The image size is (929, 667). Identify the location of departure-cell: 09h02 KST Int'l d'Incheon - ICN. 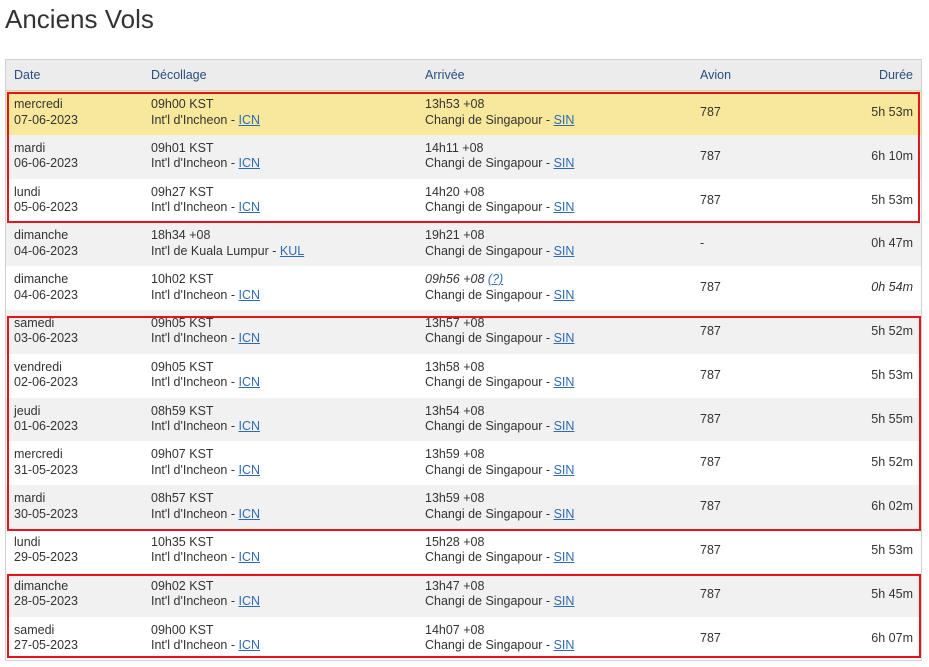
(205, 594).